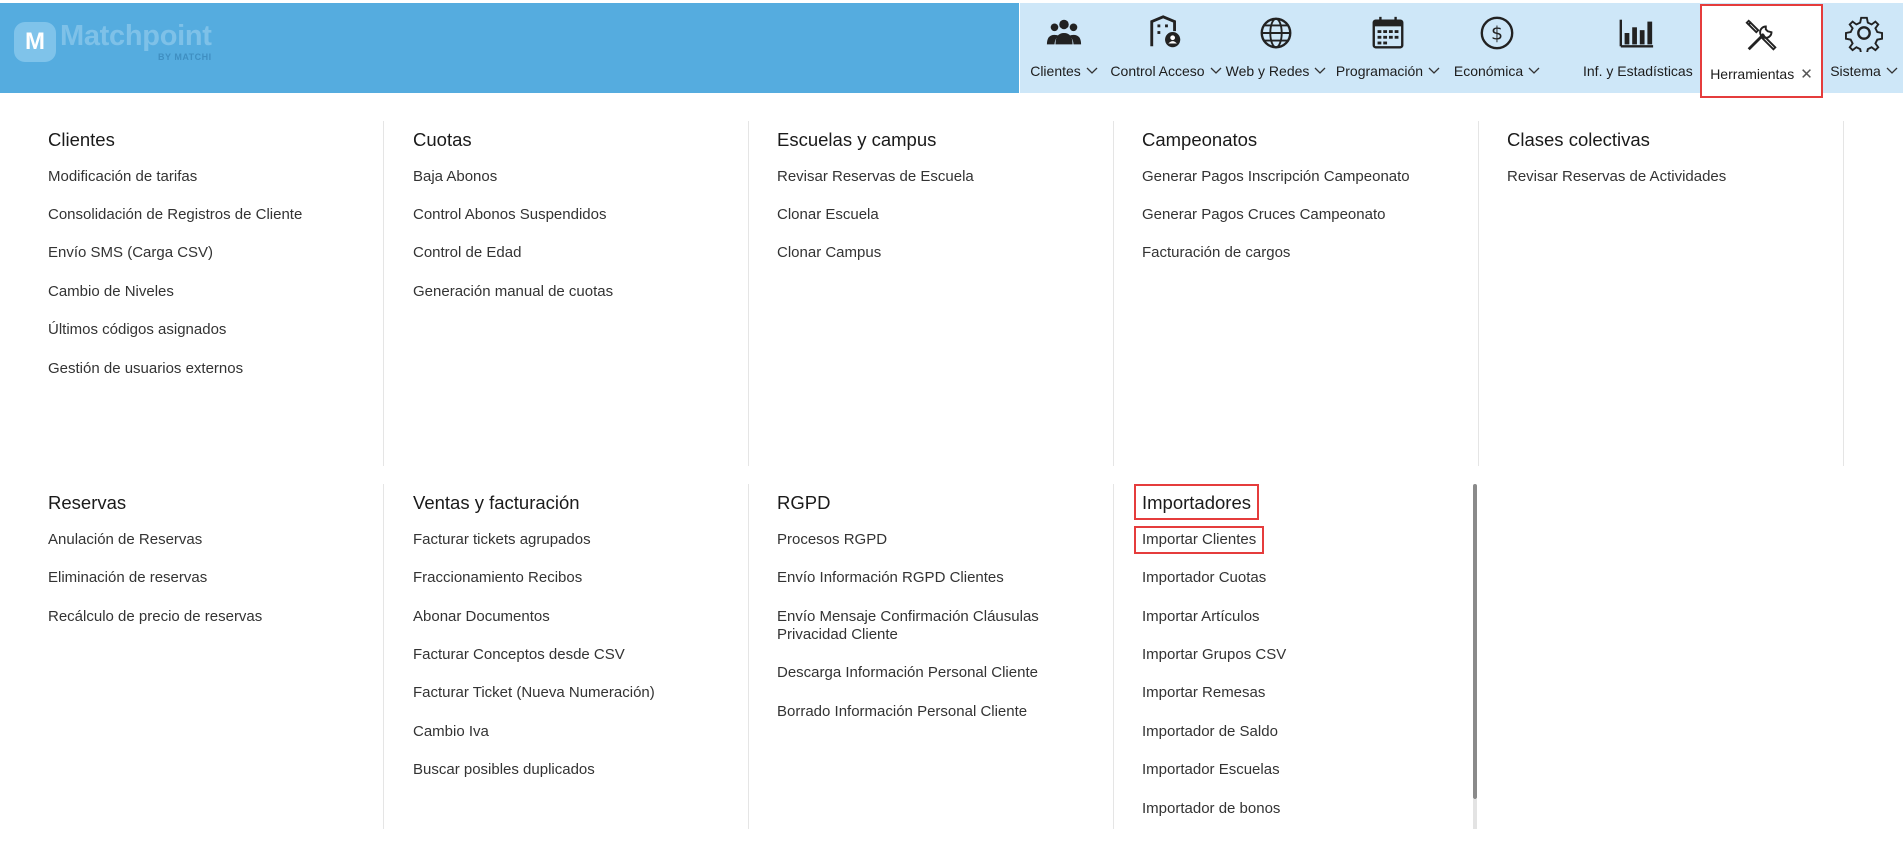  Describe the element at coordinates (145, 369) in the screenshot. I see `menu-link: Gestión de usuarios externos` at that location.